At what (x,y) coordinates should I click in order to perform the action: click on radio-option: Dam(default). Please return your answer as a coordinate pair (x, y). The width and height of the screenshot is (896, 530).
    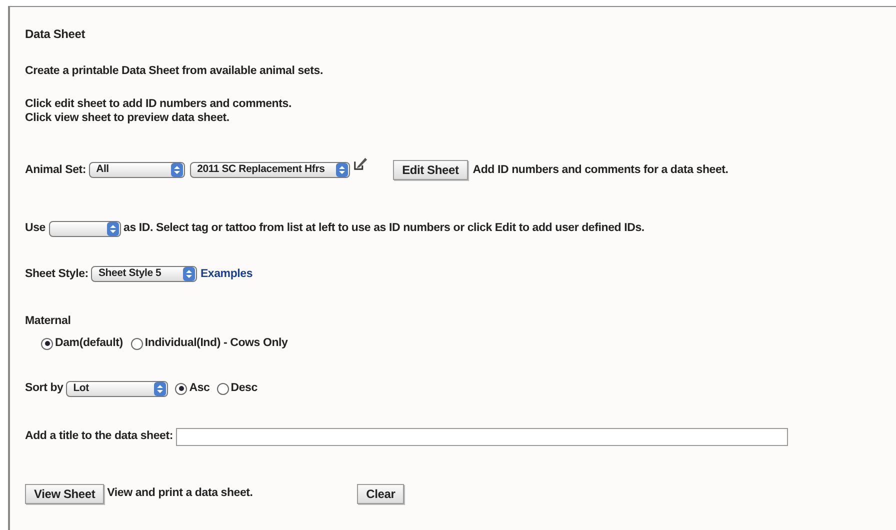
    Looking at the image, I should click on (82, 343).